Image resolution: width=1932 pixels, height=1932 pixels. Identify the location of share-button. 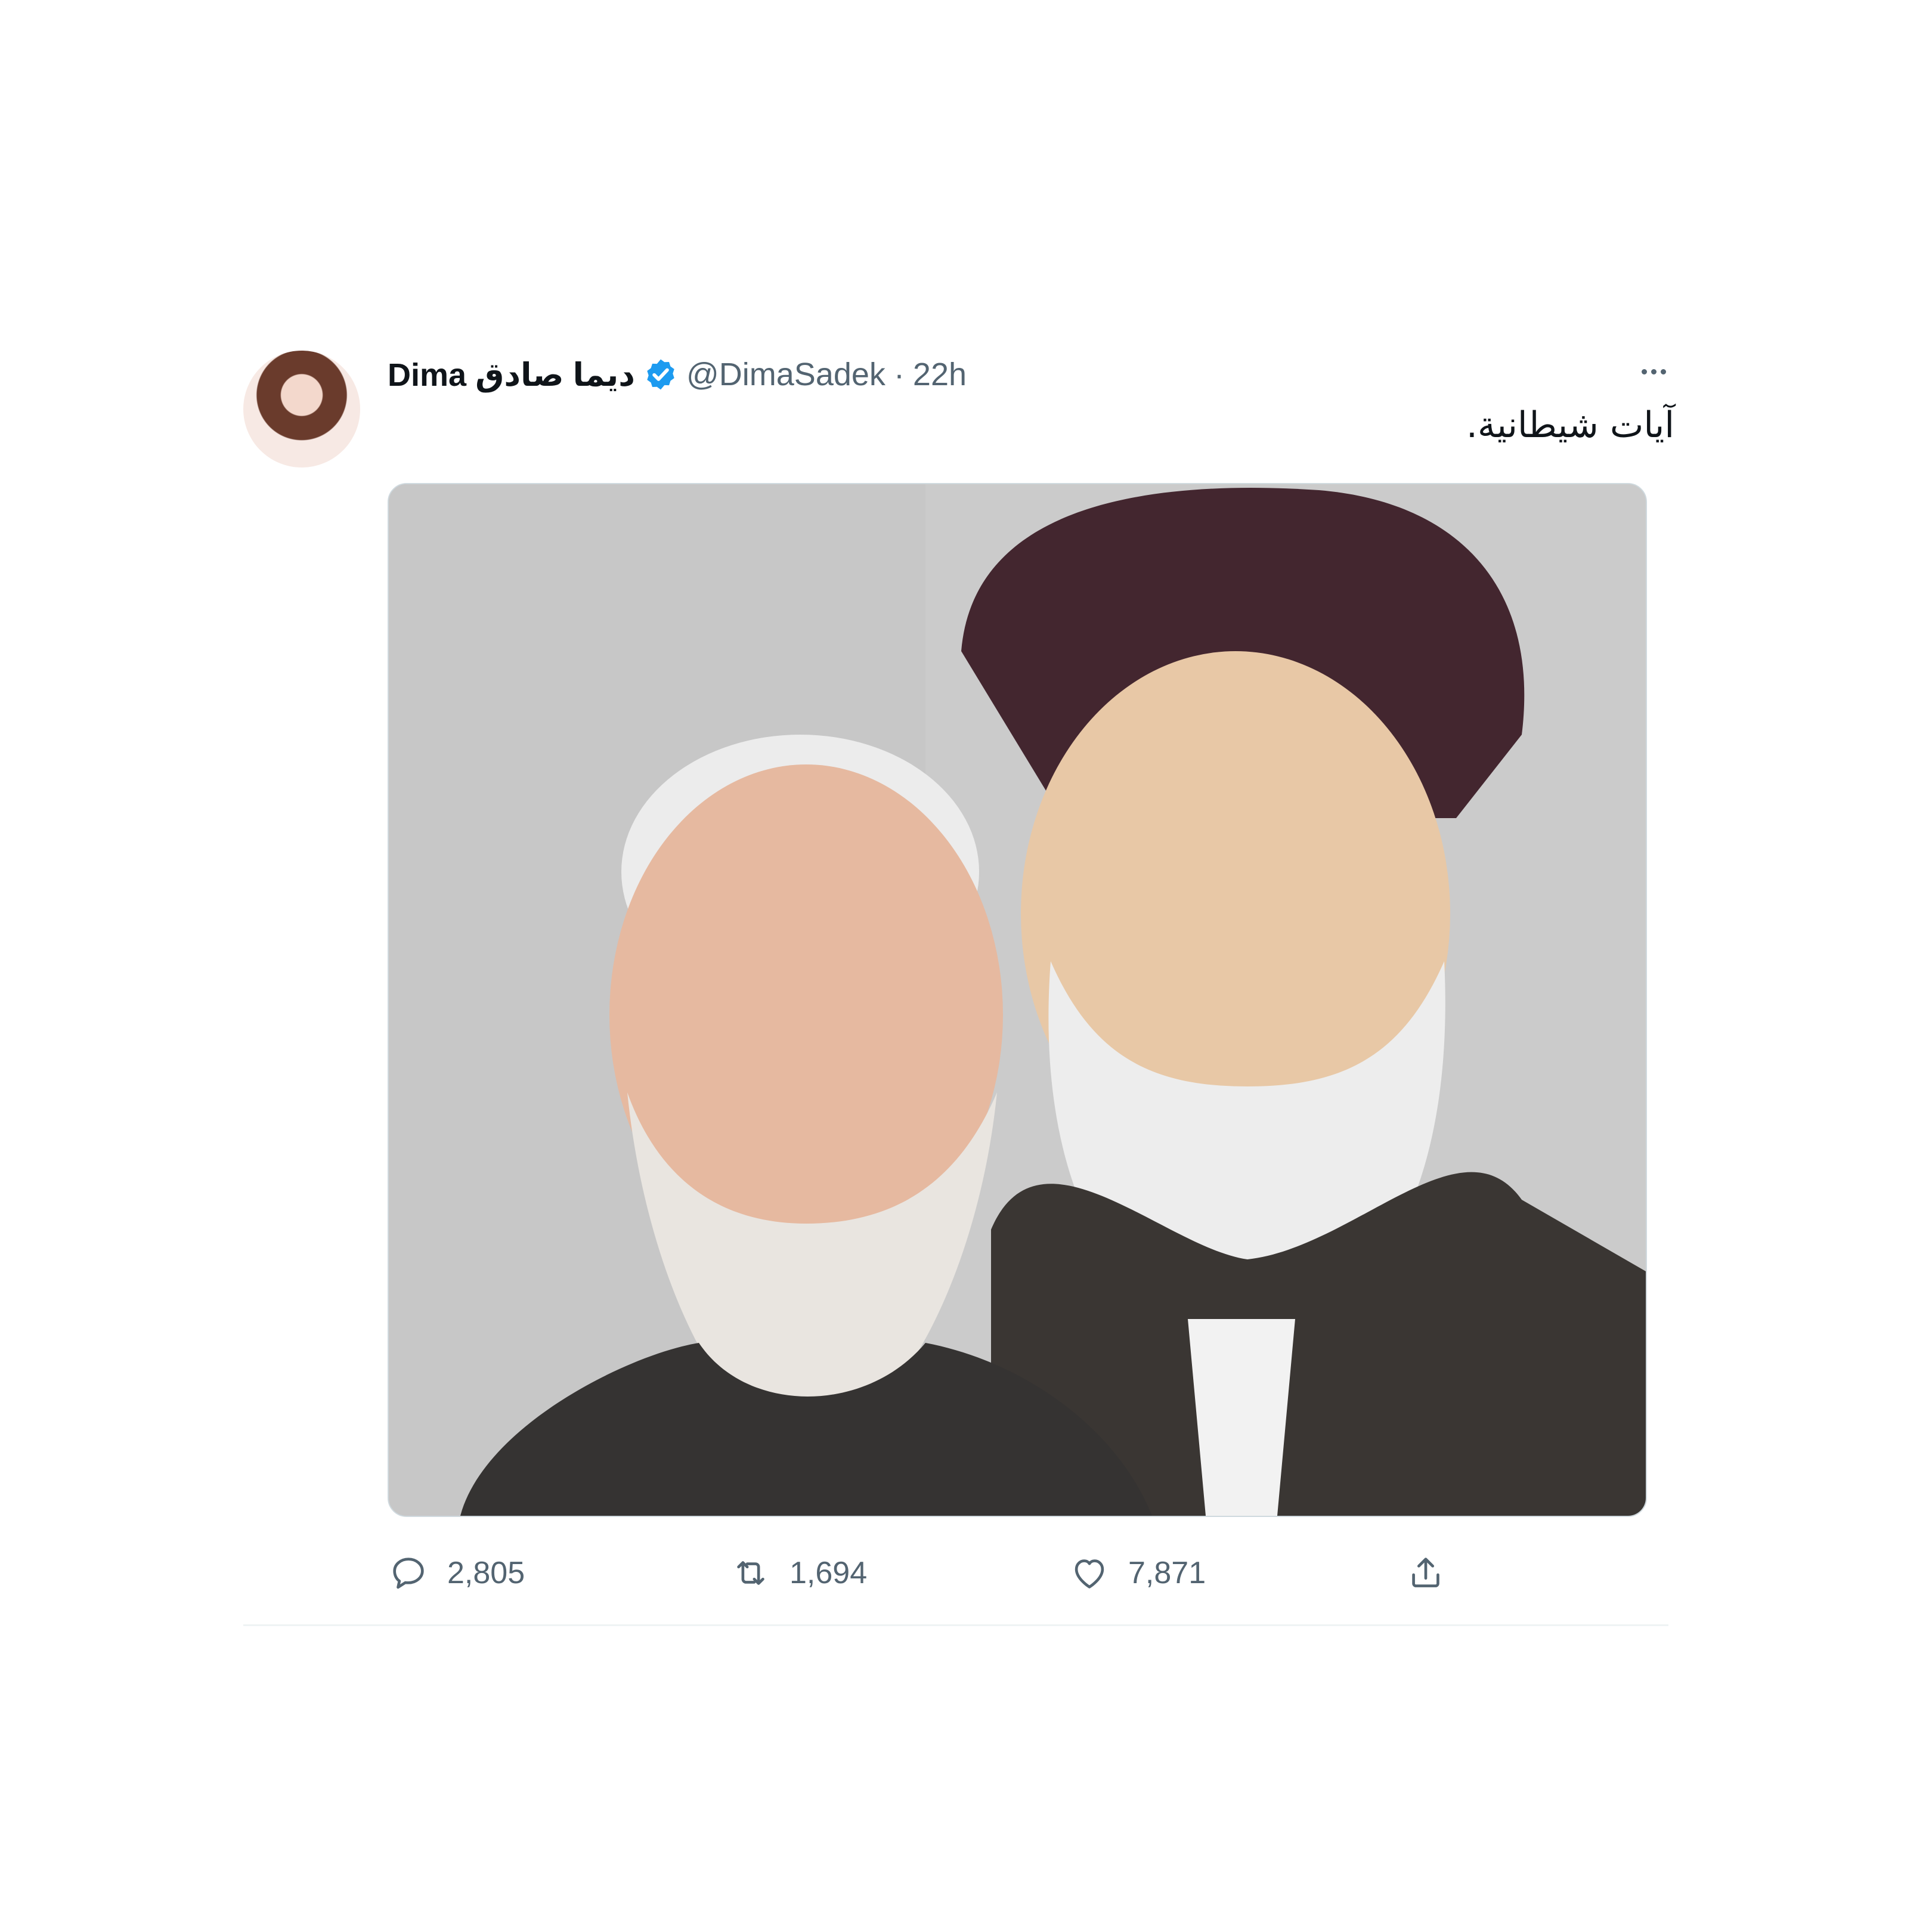
(1426, 1573).